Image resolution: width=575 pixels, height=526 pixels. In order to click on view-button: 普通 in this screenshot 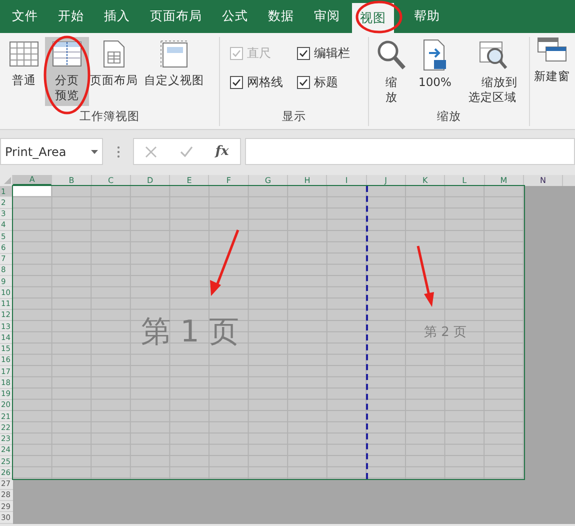, I will do `click(24, 64)`.